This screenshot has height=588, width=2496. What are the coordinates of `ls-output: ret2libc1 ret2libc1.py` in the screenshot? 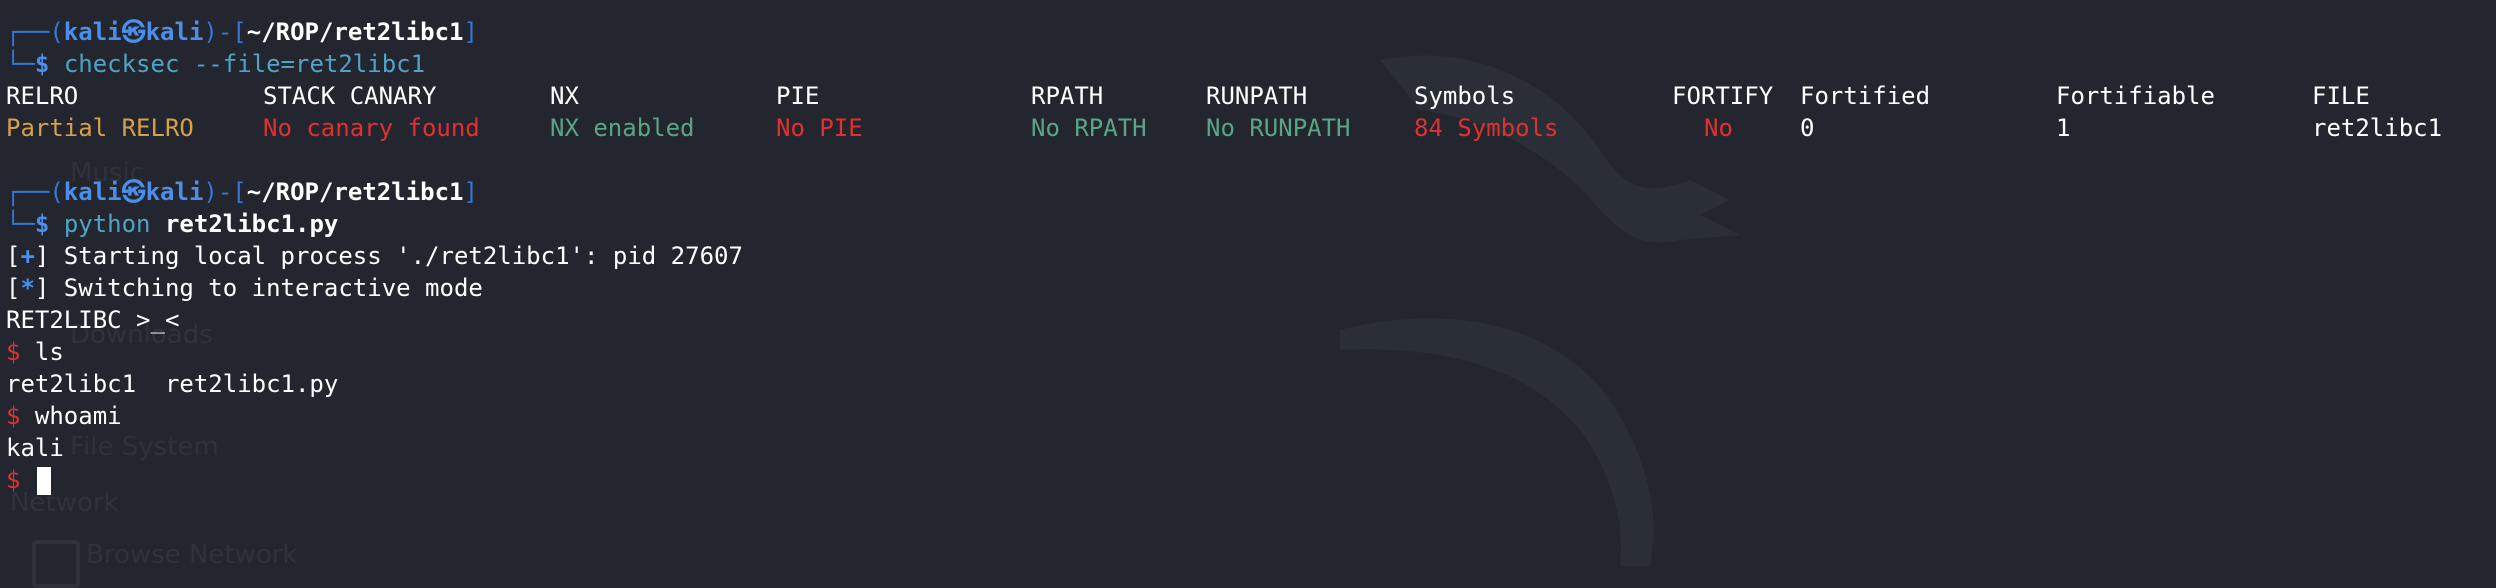 It's located at (172, 384).